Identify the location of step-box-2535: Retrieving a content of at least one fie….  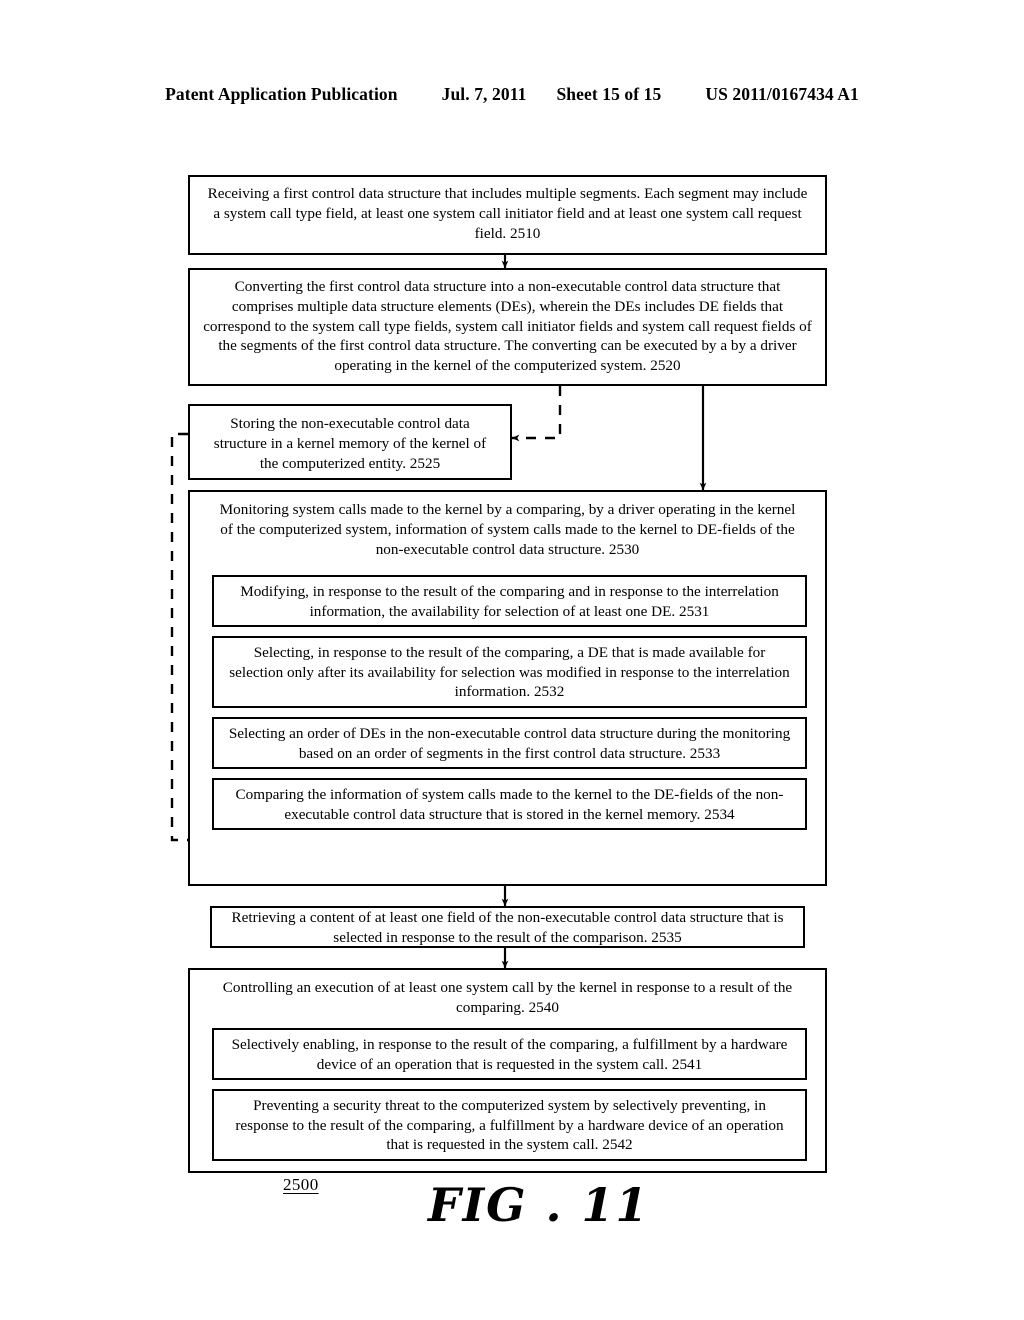
(507, 927).